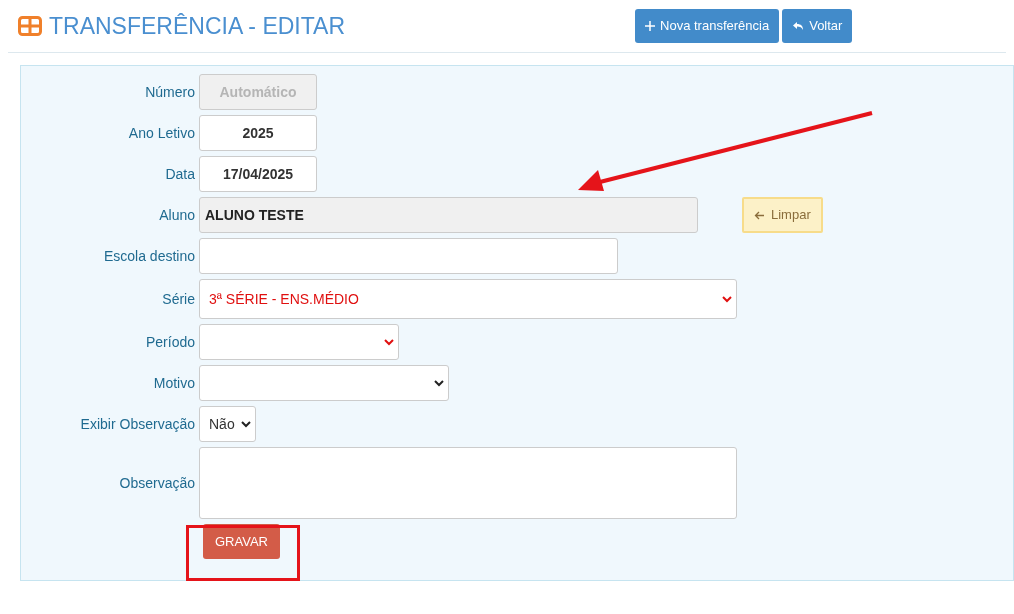 This screenshot has width=1014, height=614. What do you see at coordinates (650, 26) in the screenshot?
I see `plus-icon` at bounding box center [650, 26].